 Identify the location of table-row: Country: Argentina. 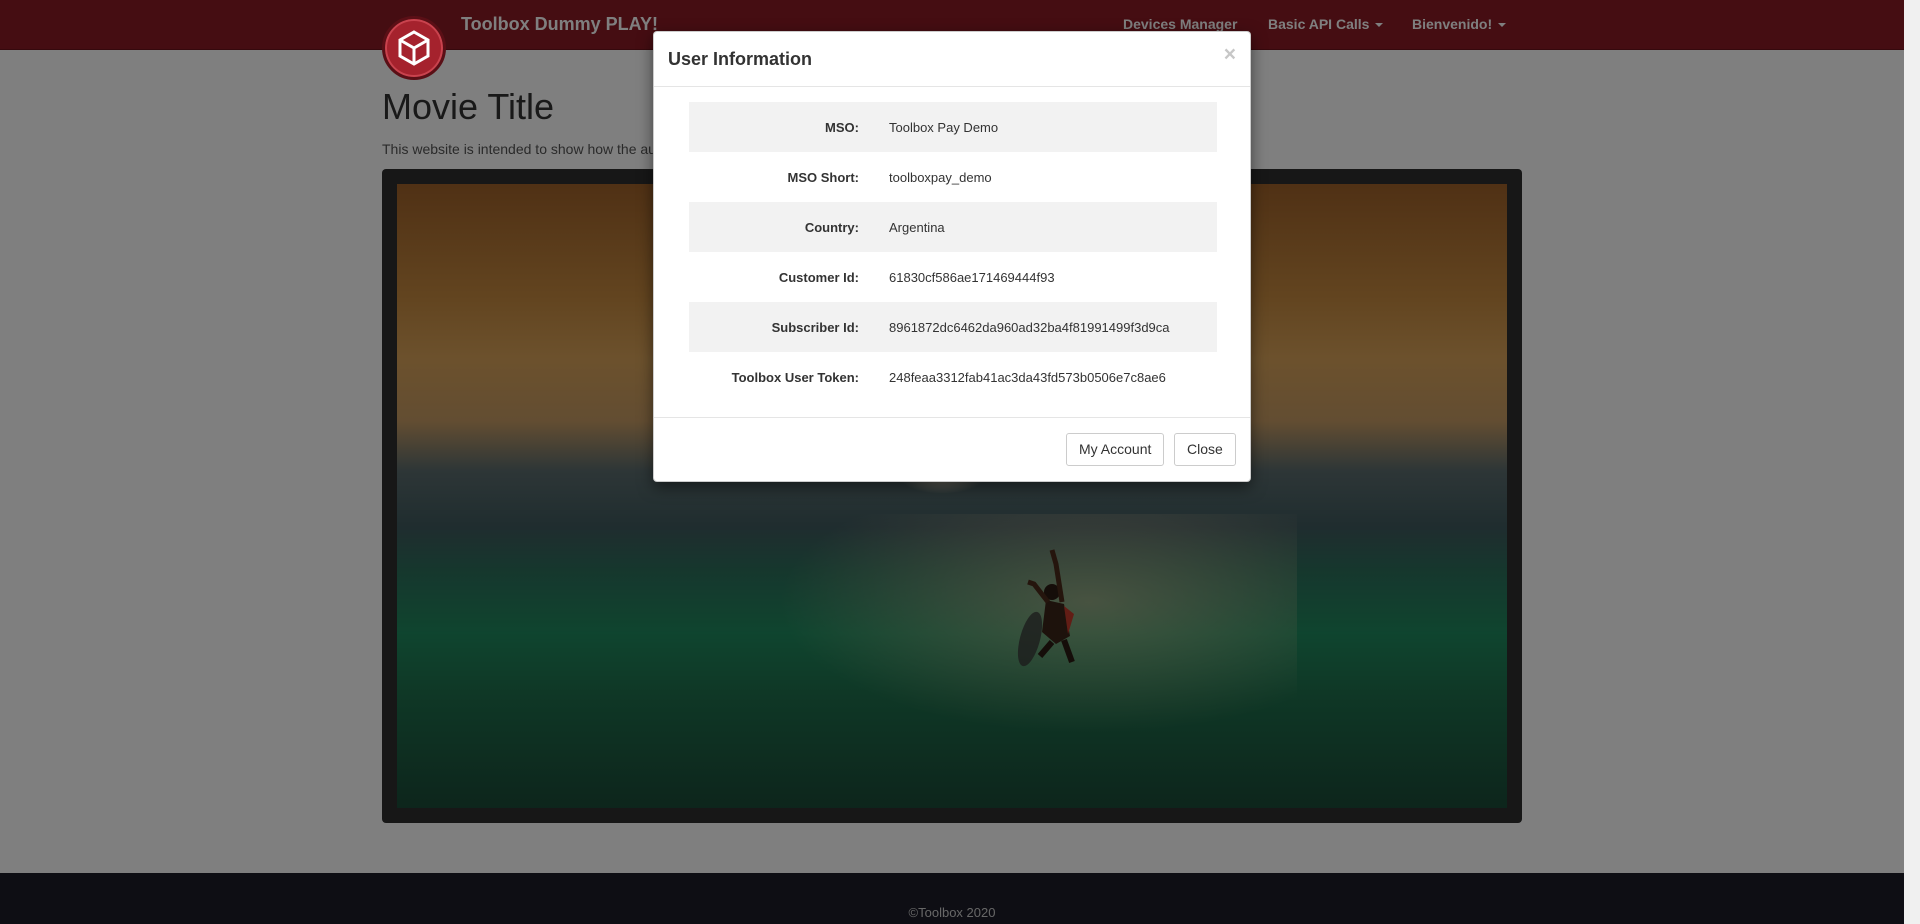
(953, 227).